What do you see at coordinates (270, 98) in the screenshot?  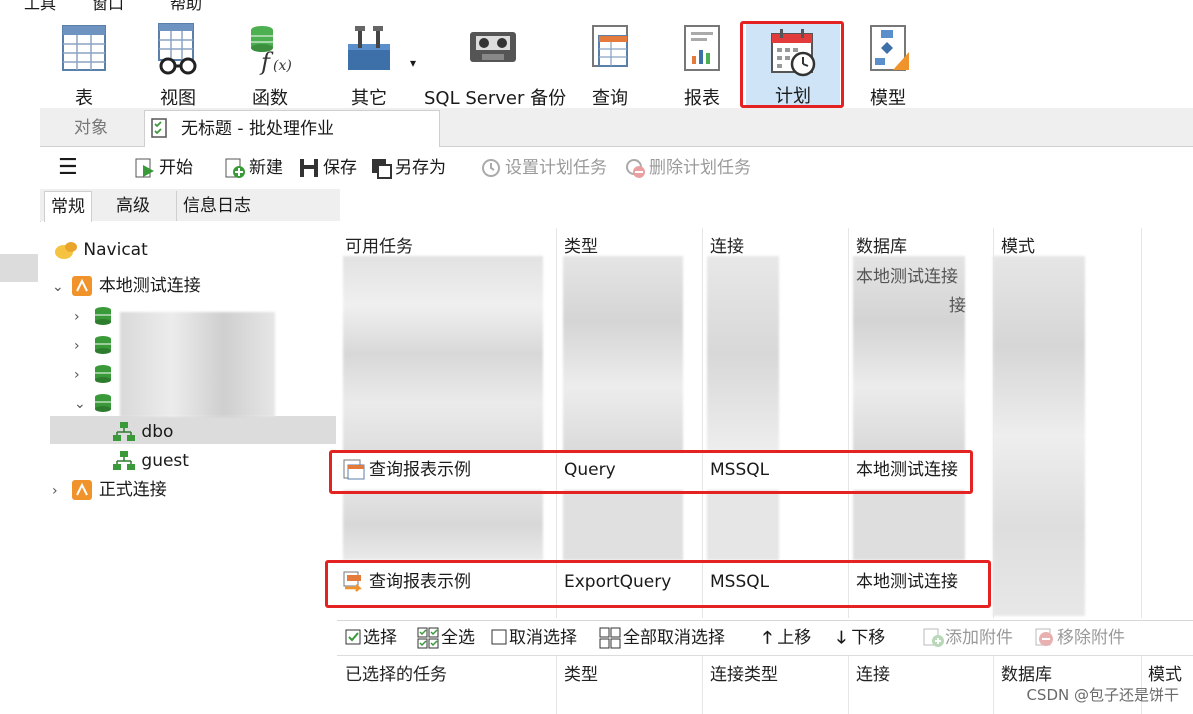 I see `function-label: 函数` at bounding box center [270, 98].